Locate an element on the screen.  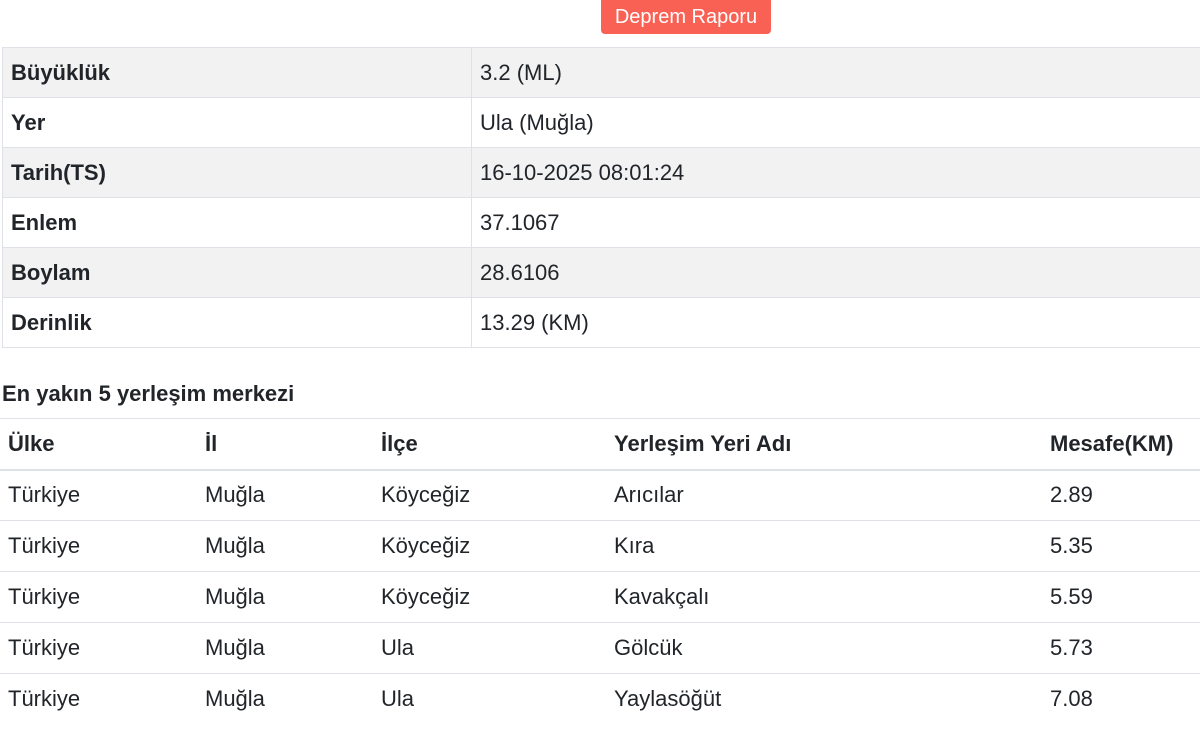
table-row: Türkiye Muğla Köyceğiz Kıra 5.35 is located at coordinates (600, 546).